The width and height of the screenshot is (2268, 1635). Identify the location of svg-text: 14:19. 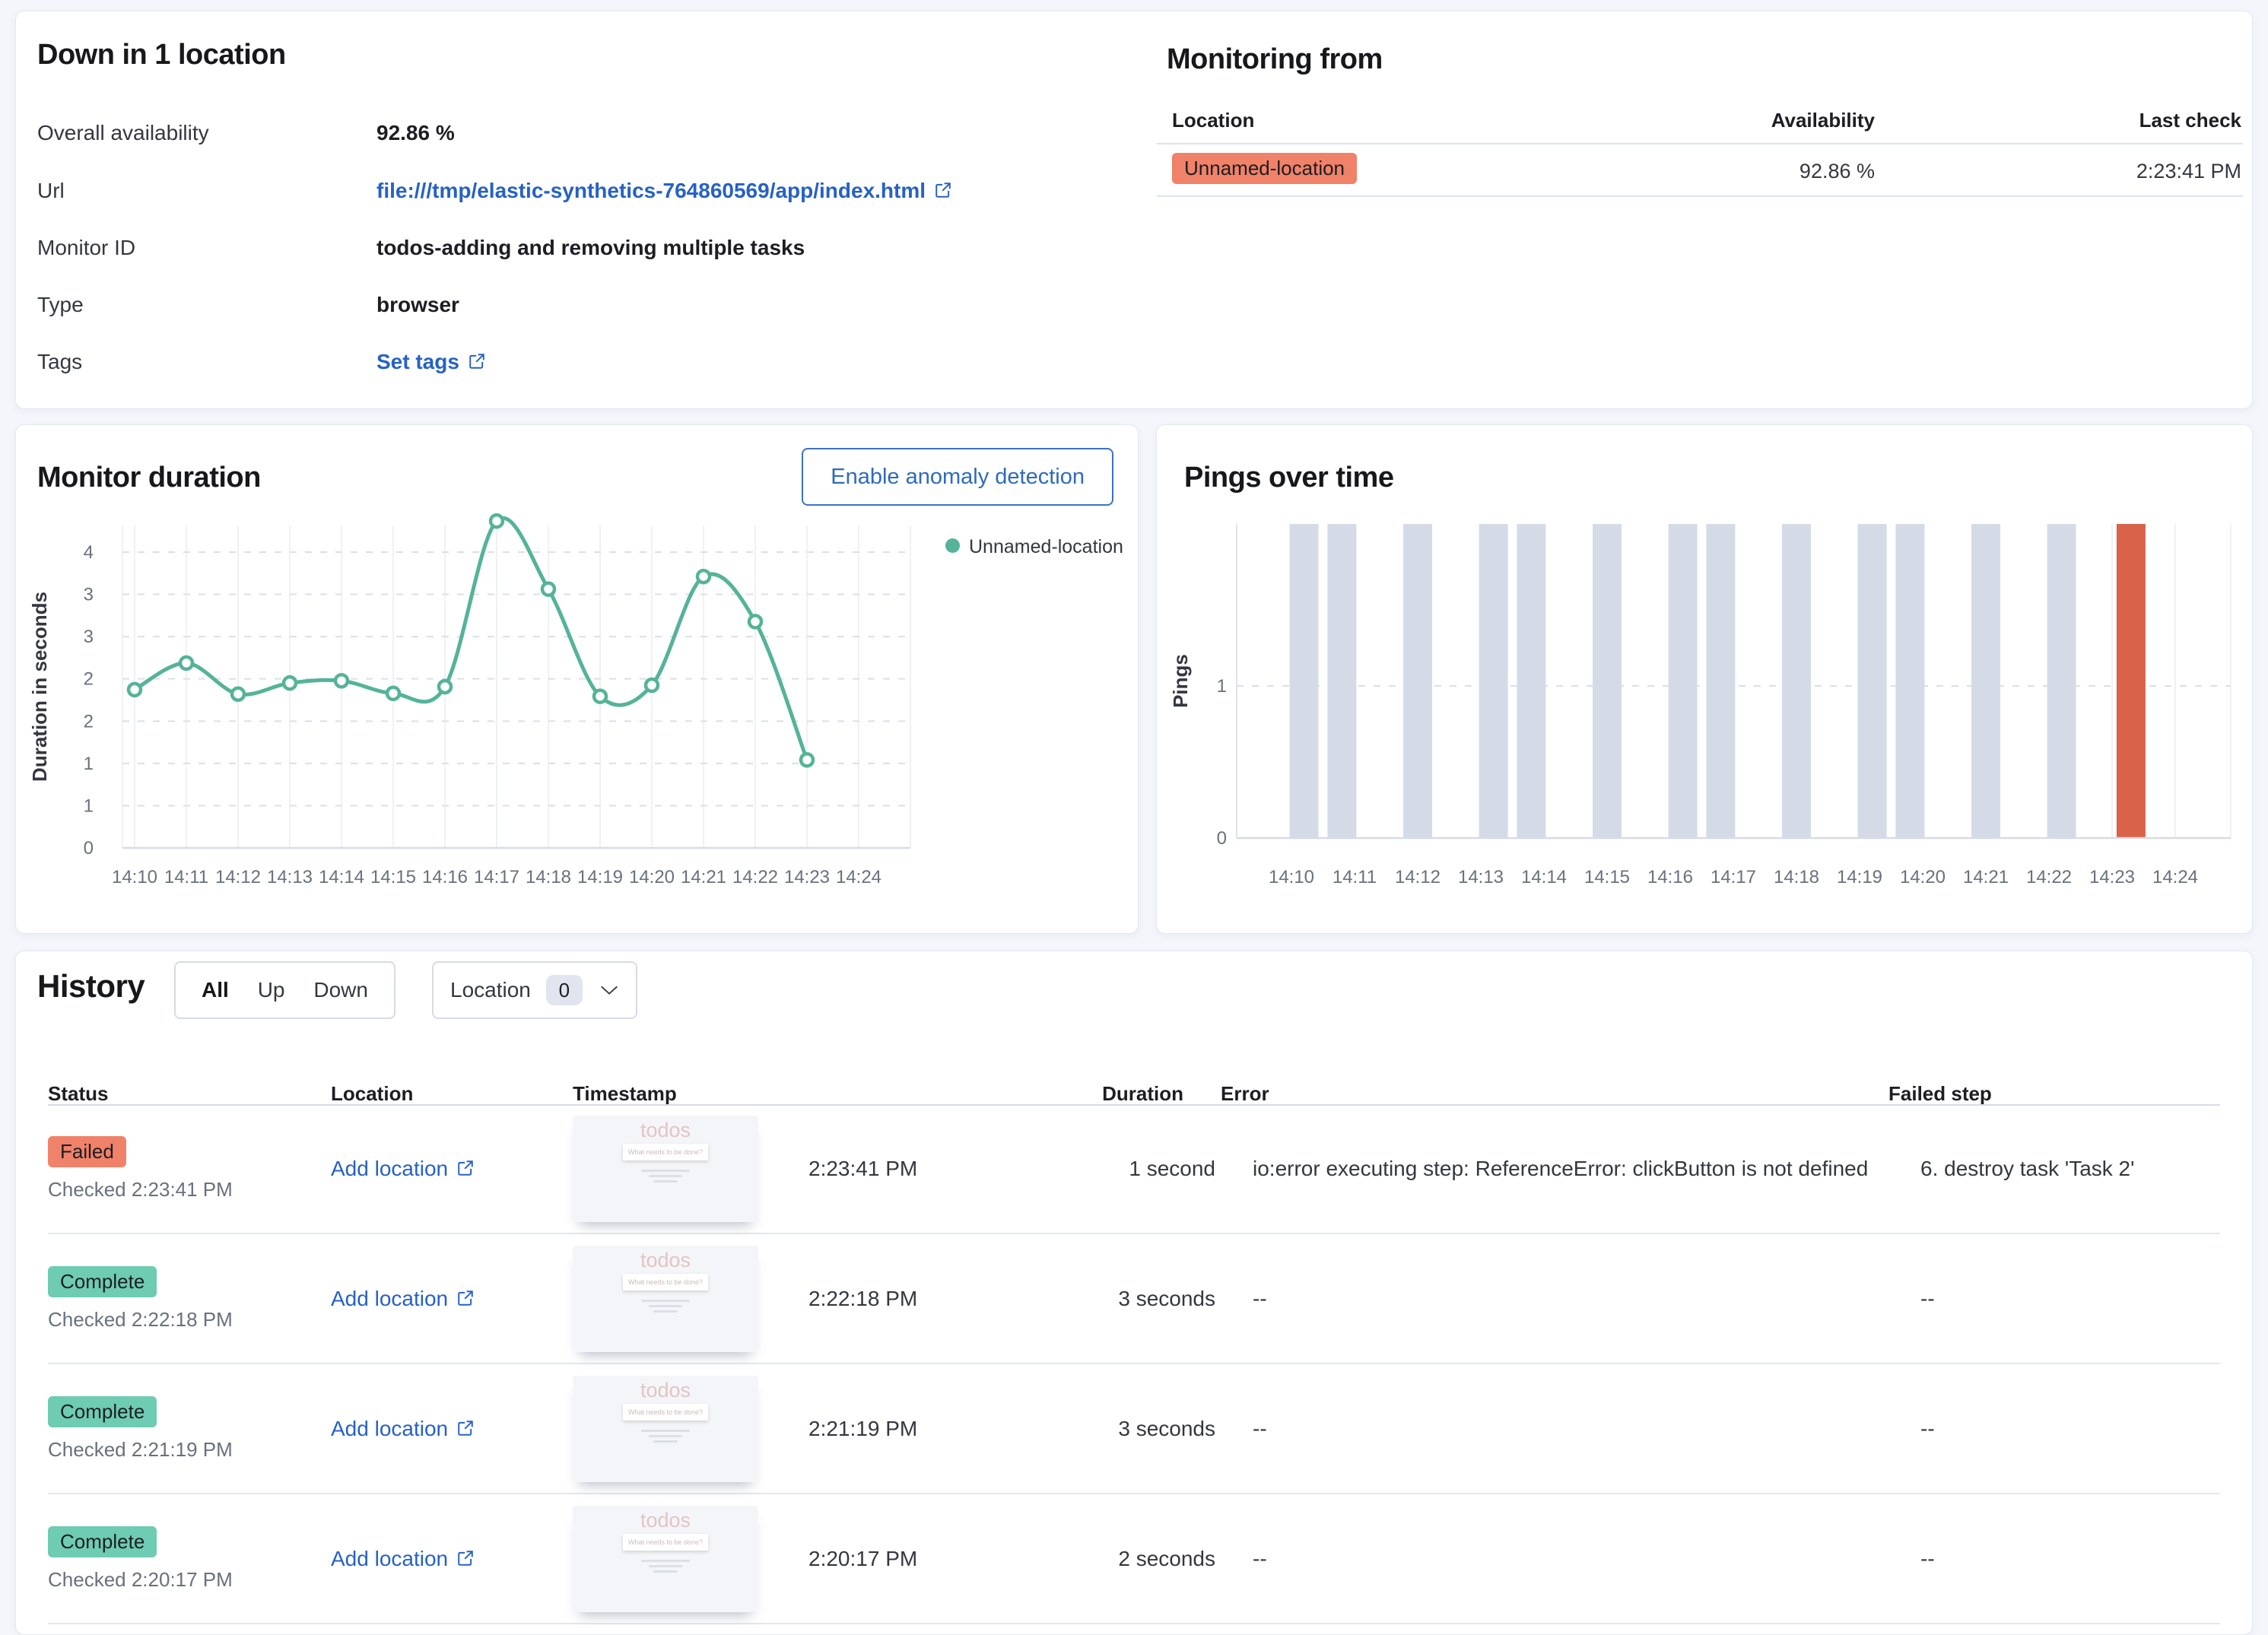
(1859, 877).